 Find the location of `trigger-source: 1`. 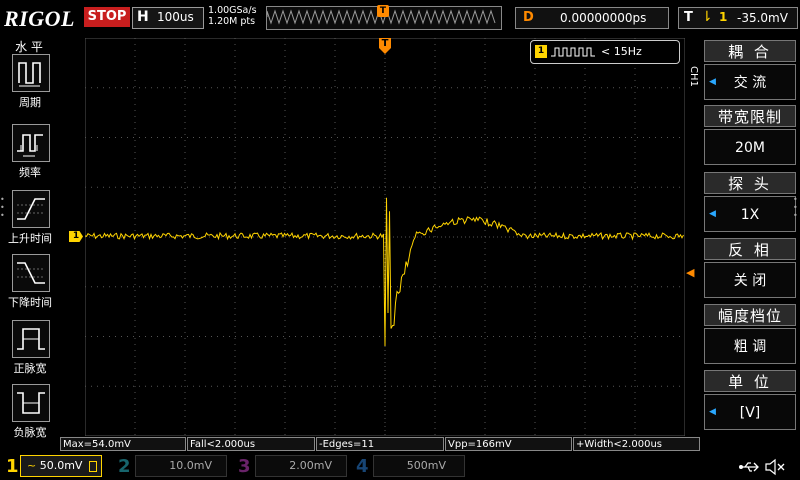

trigger-source: 1 is located at coordinates (723, 17).